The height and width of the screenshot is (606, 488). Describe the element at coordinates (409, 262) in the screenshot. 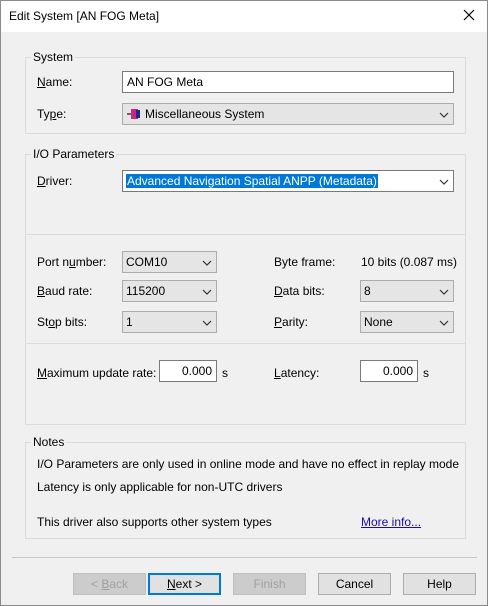

I see `byte-frame-value: 10 bits (0.087 ms)` at that location.